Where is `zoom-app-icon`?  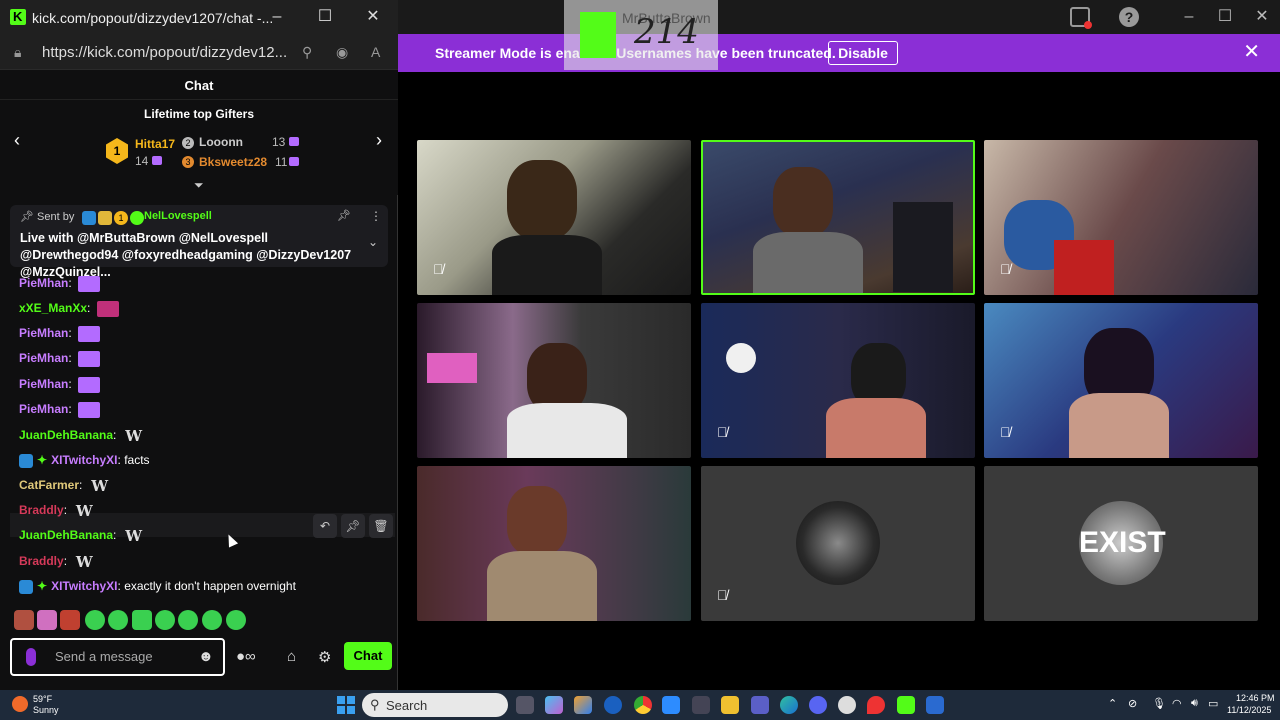 zoom-app-icon is located at coordinates (671, 705).